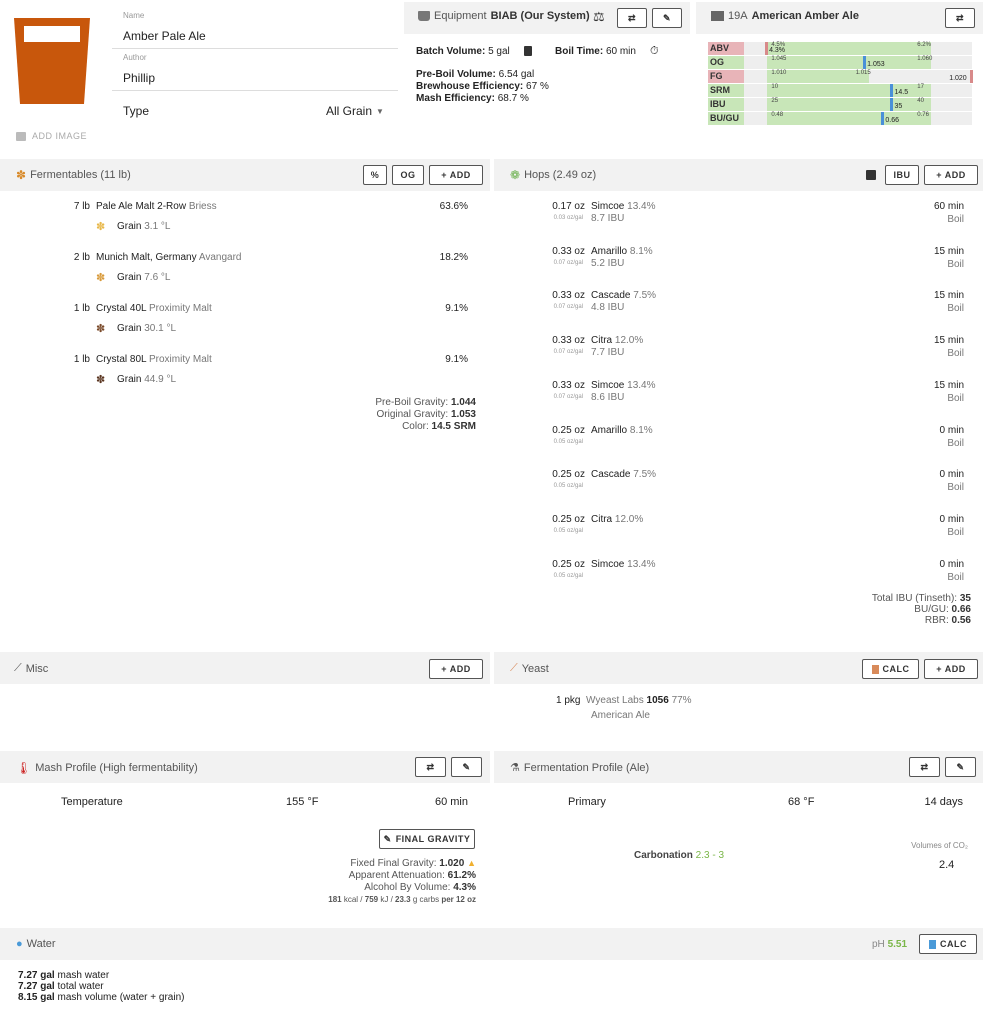 The width and height of the screenshot is (984, 1023). Describe the element at coordinates (738, 577) in the screenshot. I see `hop-row: 0.25 oz 0.05 oz/gal Simcoe 13.4% 0 min Boil` at that location.